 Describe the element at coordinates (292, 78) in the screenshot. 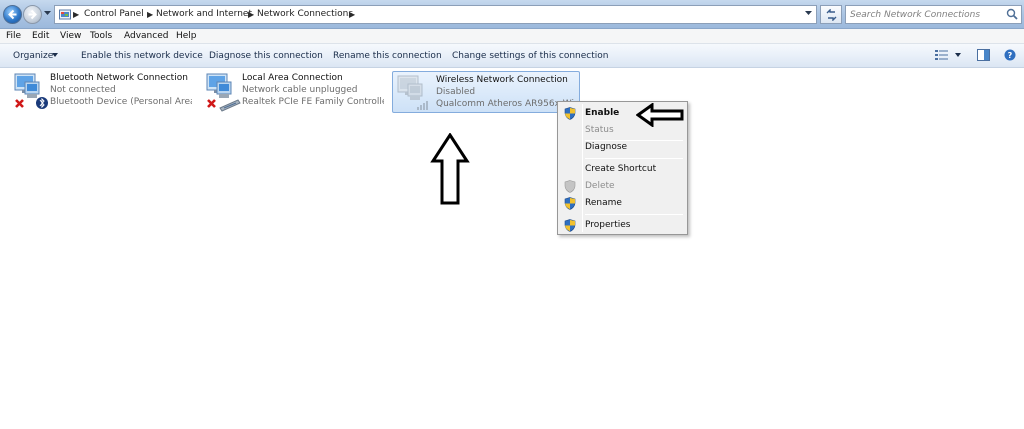

I see `connection-name: Local Area Connection` at that location.